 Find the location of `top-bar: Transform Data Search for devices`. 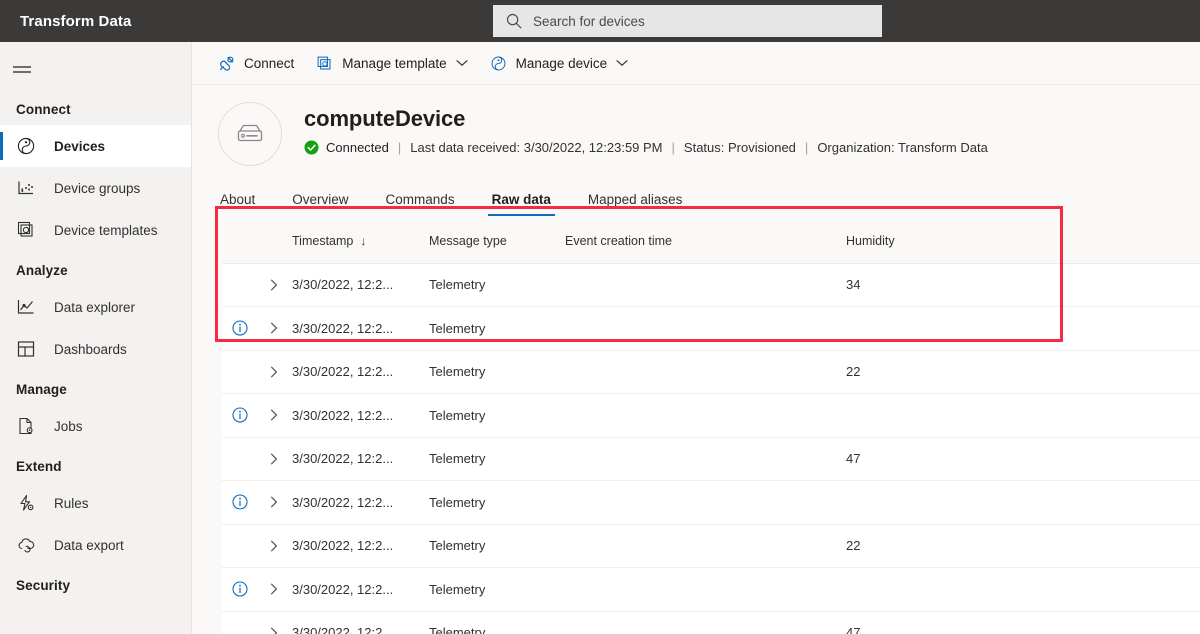

top-bar: Transform Data Search for devices is located at coordinates (600, 21).